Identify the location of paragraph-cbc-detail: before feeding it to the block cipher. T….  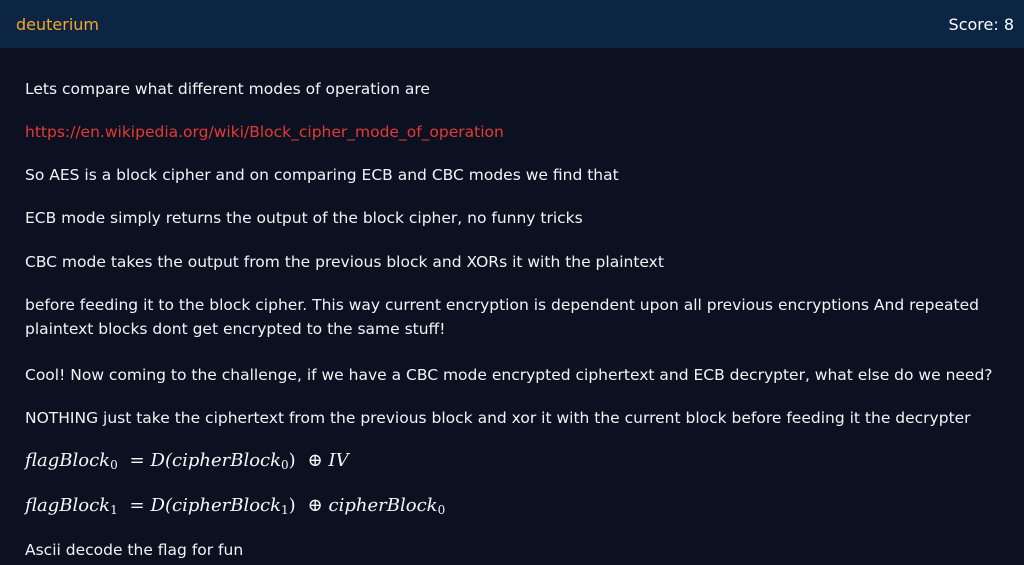
(502, 317).